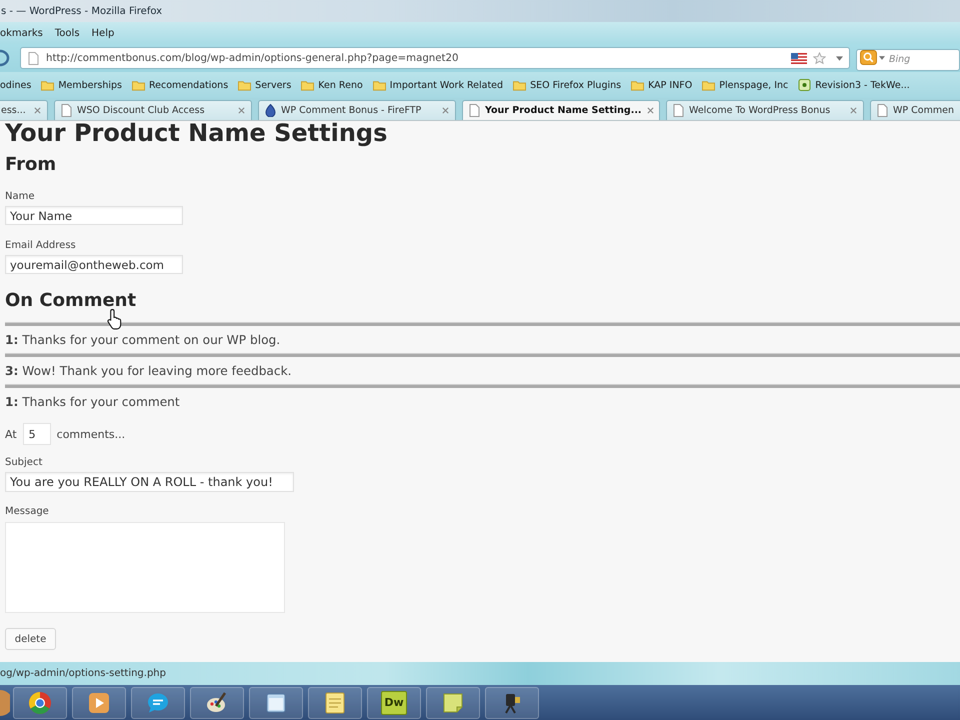  What do you see at coordinates (40, 246) in the screenshot?
I see `field-label: Email Address` at bounding box center [40, 246].